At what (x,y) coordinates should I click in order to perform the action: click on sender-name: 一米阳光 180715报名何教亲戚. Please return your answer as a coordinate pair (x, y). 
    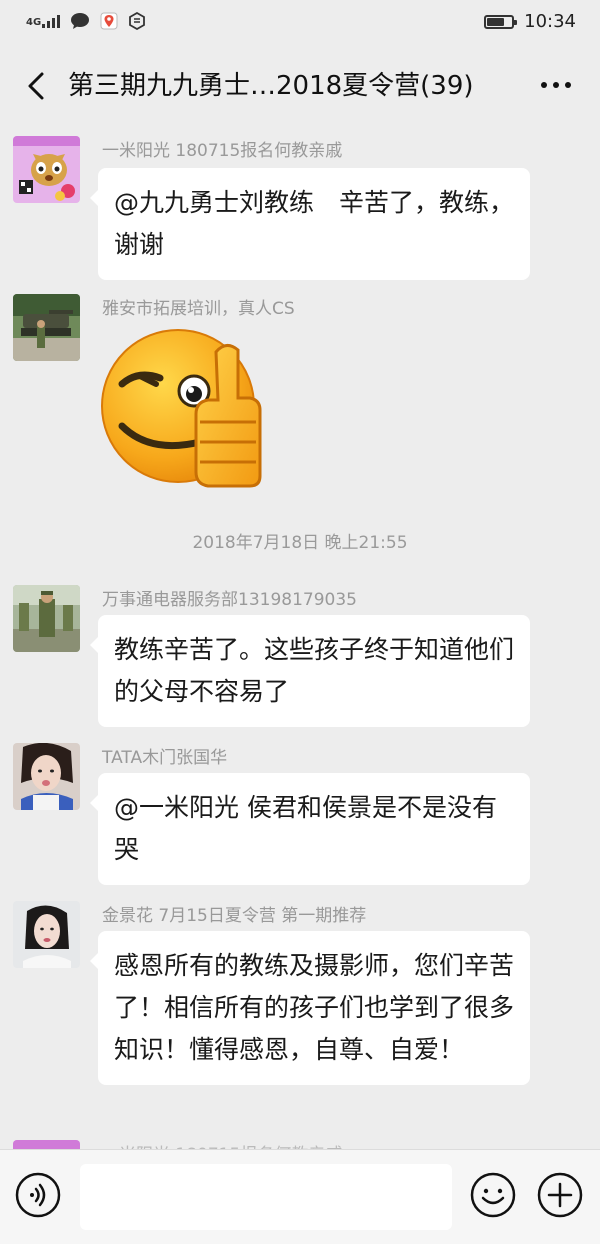
    Looking at the image, I should click on (222, 151).